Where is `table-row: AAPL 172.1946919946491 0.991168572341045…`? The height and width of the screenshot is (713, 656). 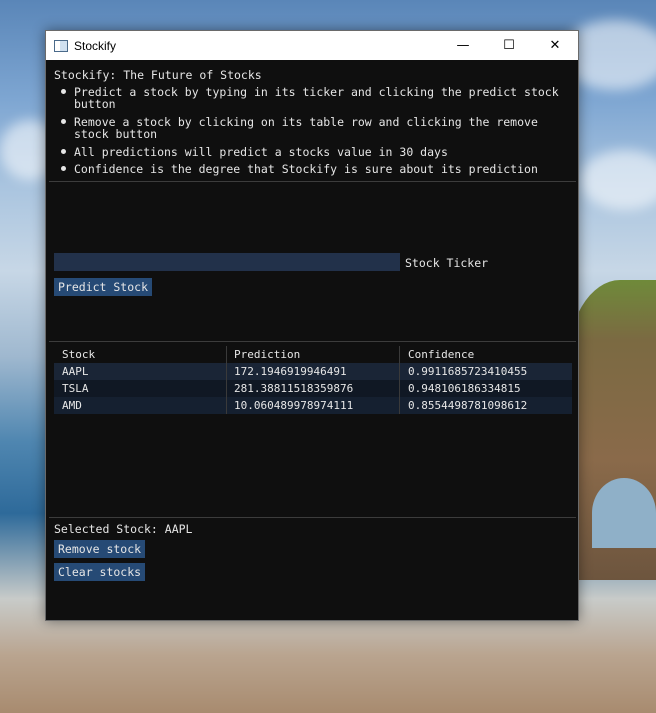 table-row: AAPL 172.1946919946491 0.991168572341045… is located at coordinates (313, 371).